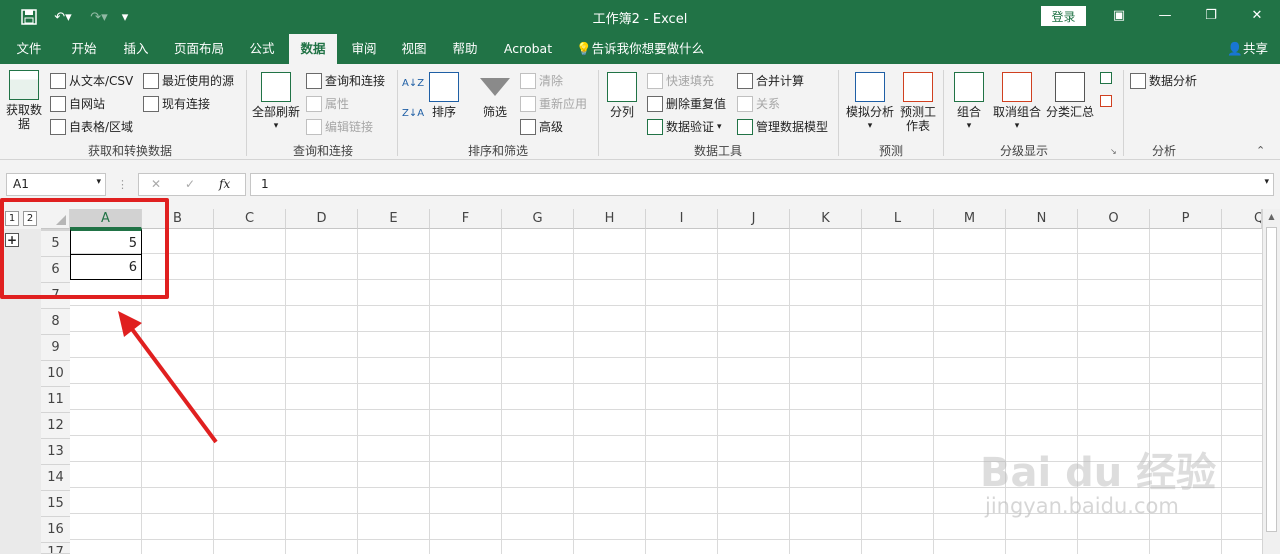  Describe the element at coordinates (322, 219) in the screenshot. I see `column-header-d: D` at that location.